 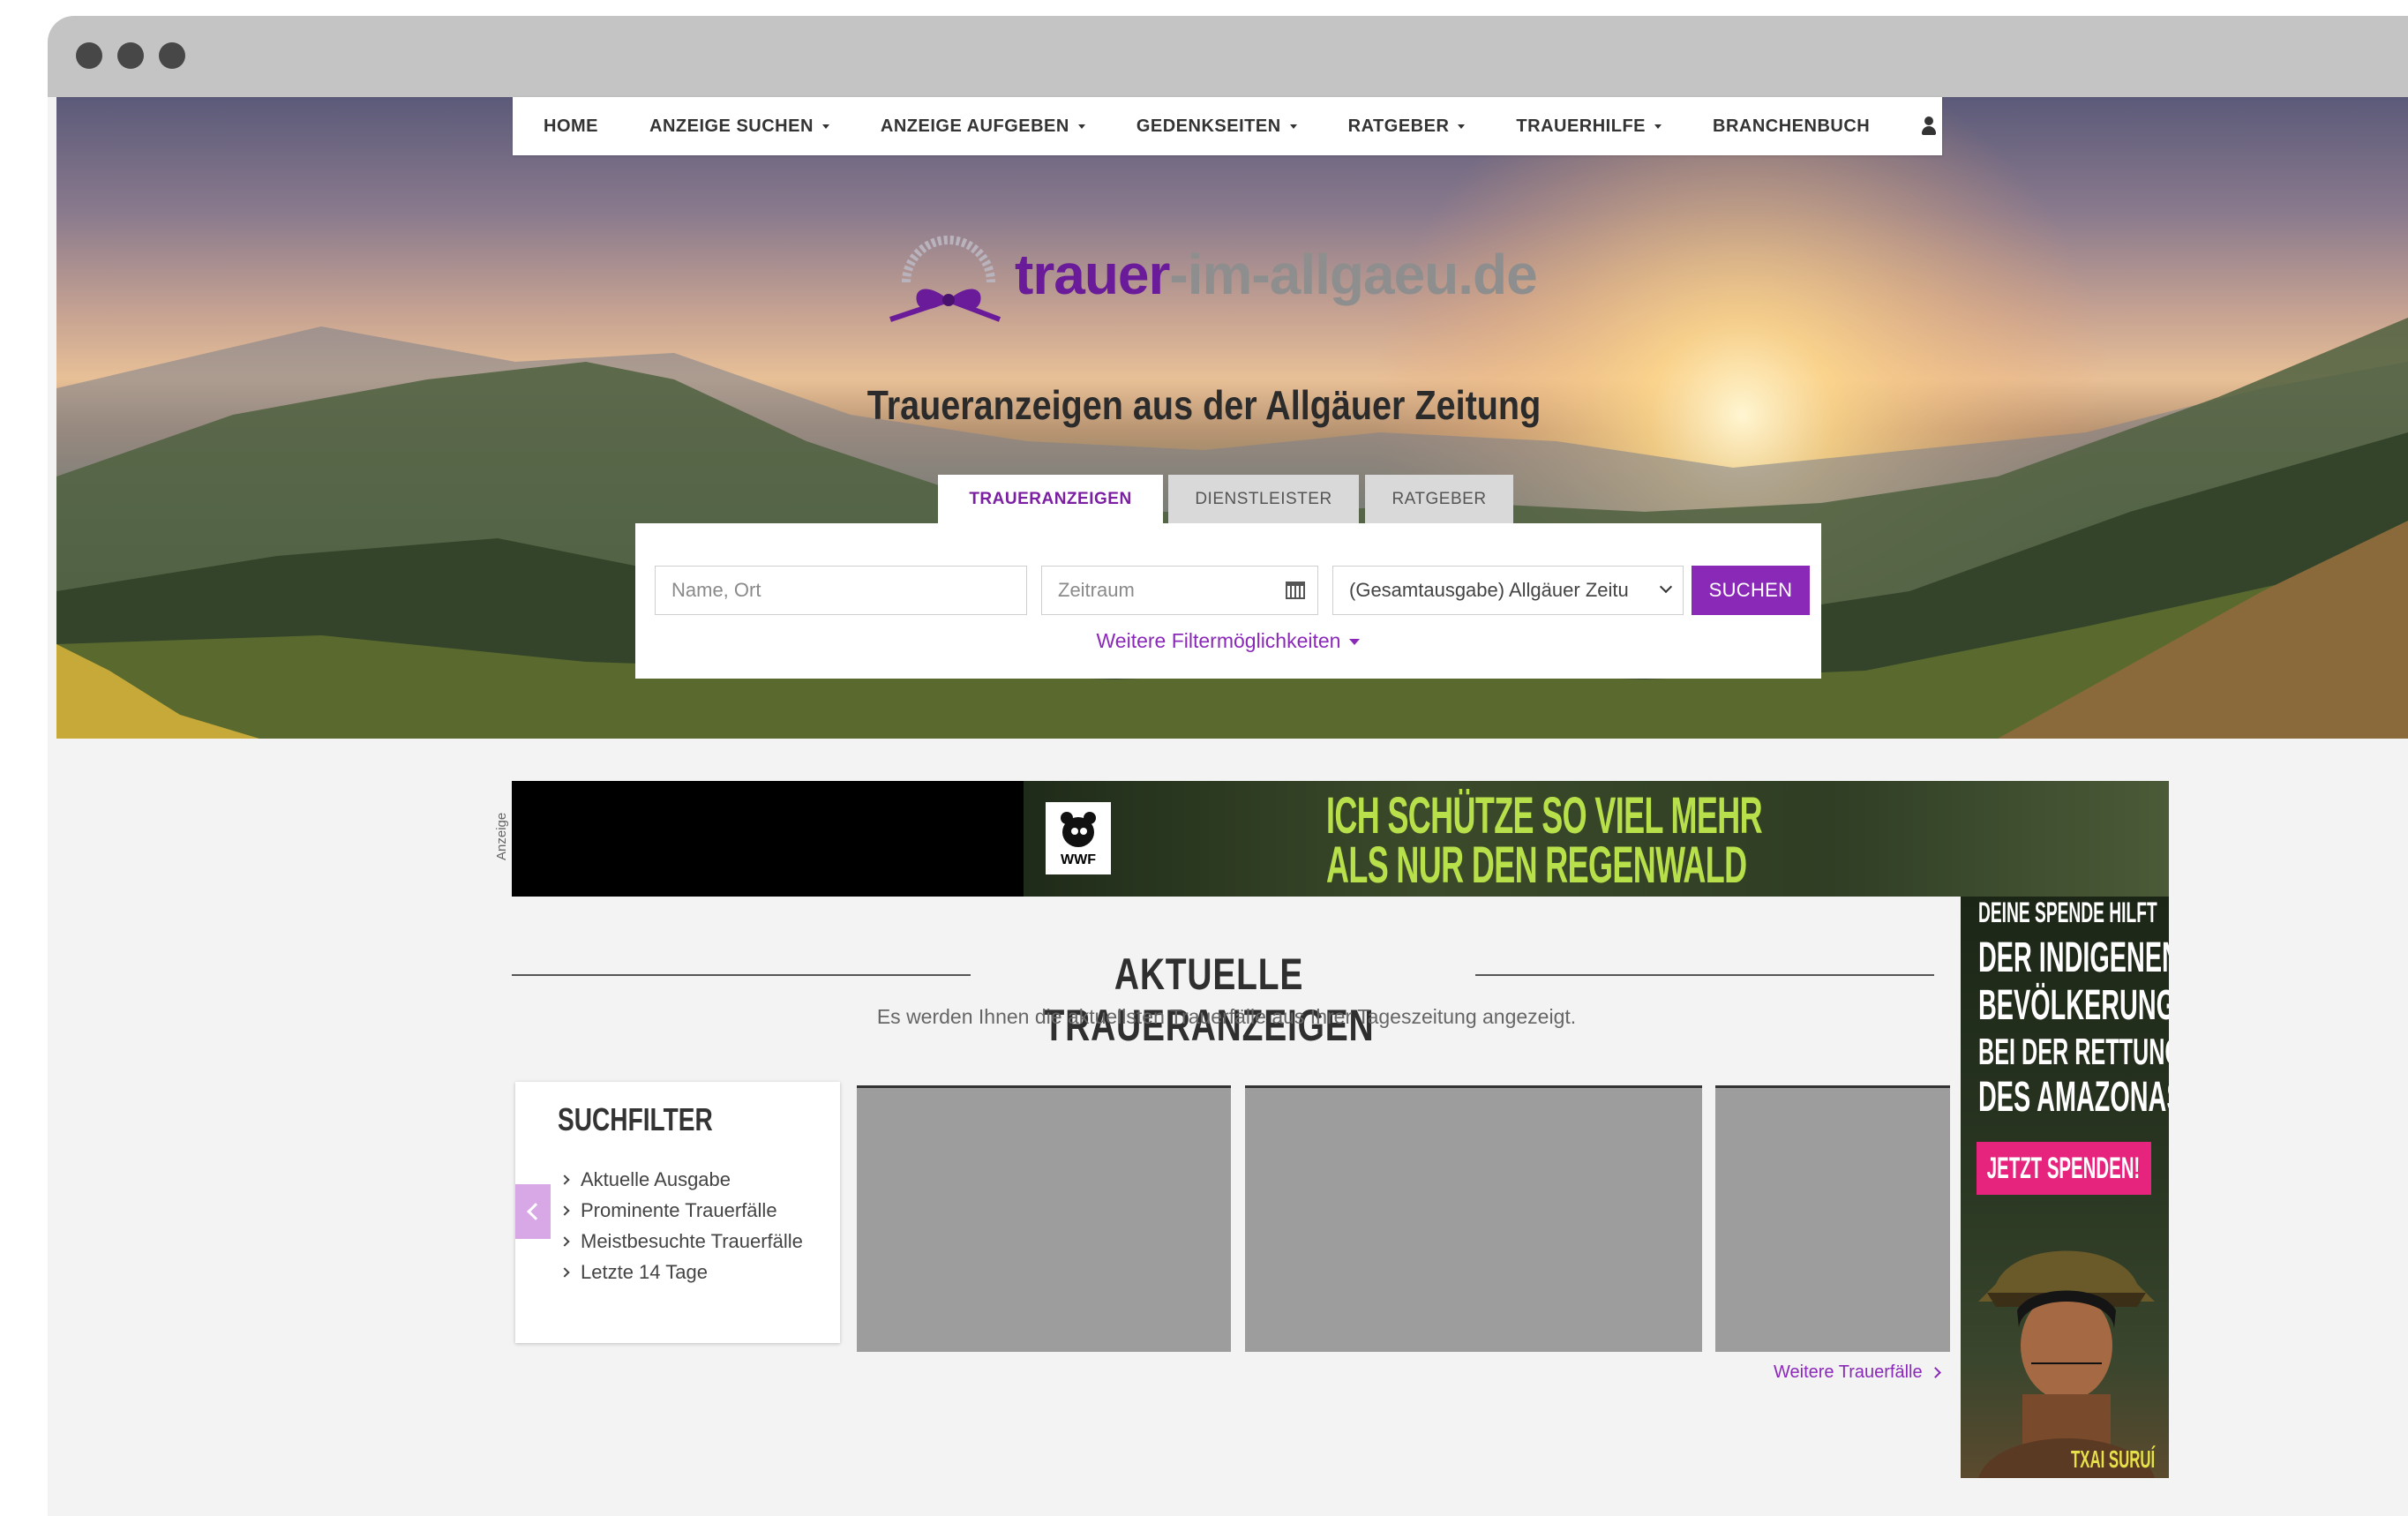 What do you see at coordinates (89, 56) in the screenshot?
I see `window-close-dot` at bounding box center [89, 56].